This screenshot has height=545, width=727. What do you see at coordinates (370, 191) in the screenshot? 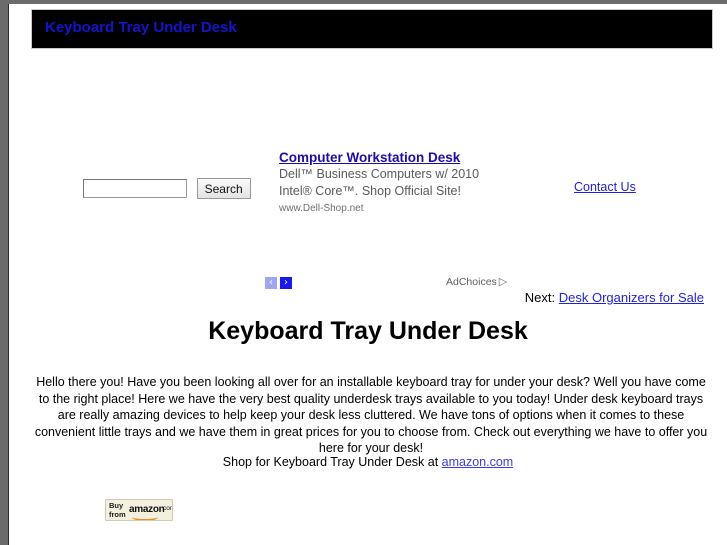
I see `ad-description-line-2: Intel® Core™. Shop Official Site!` at bounding box center [370, 191].